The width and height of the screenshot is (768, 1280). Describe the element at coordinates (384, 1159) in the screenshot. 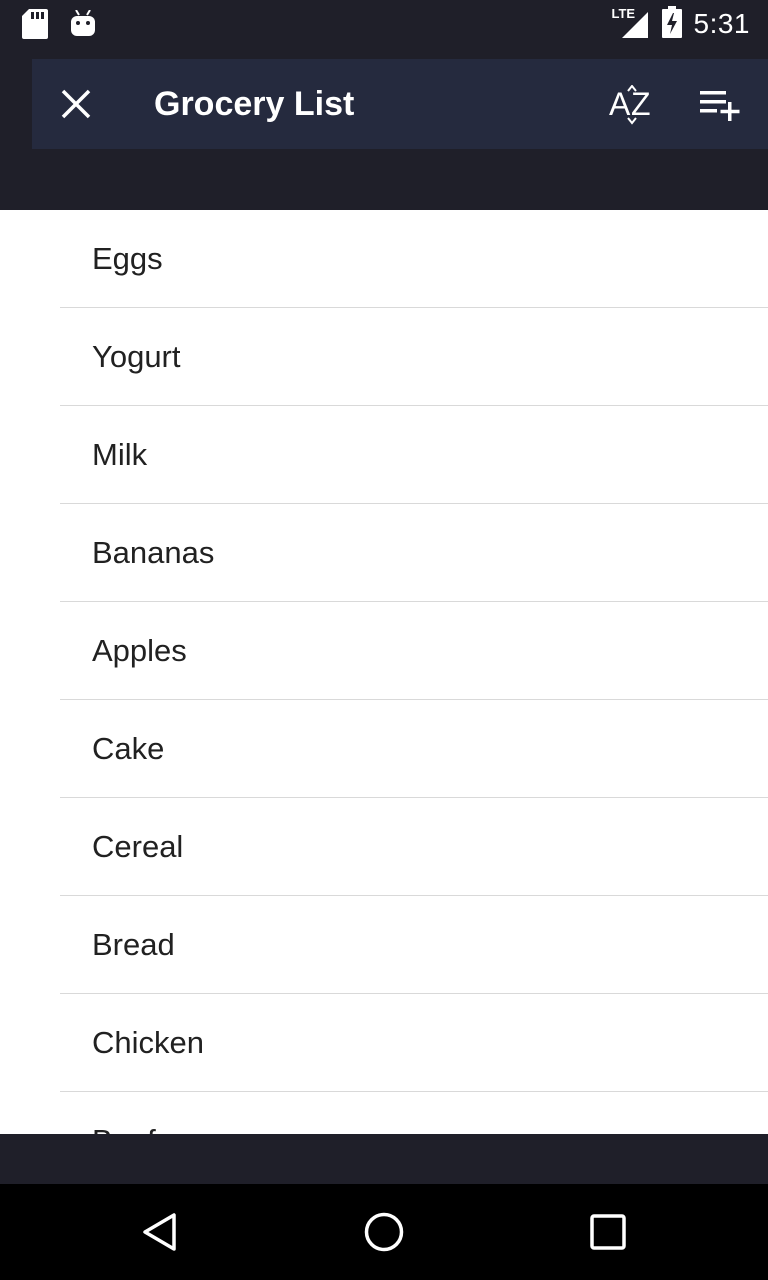

I see `bottom-spacer` at that location.